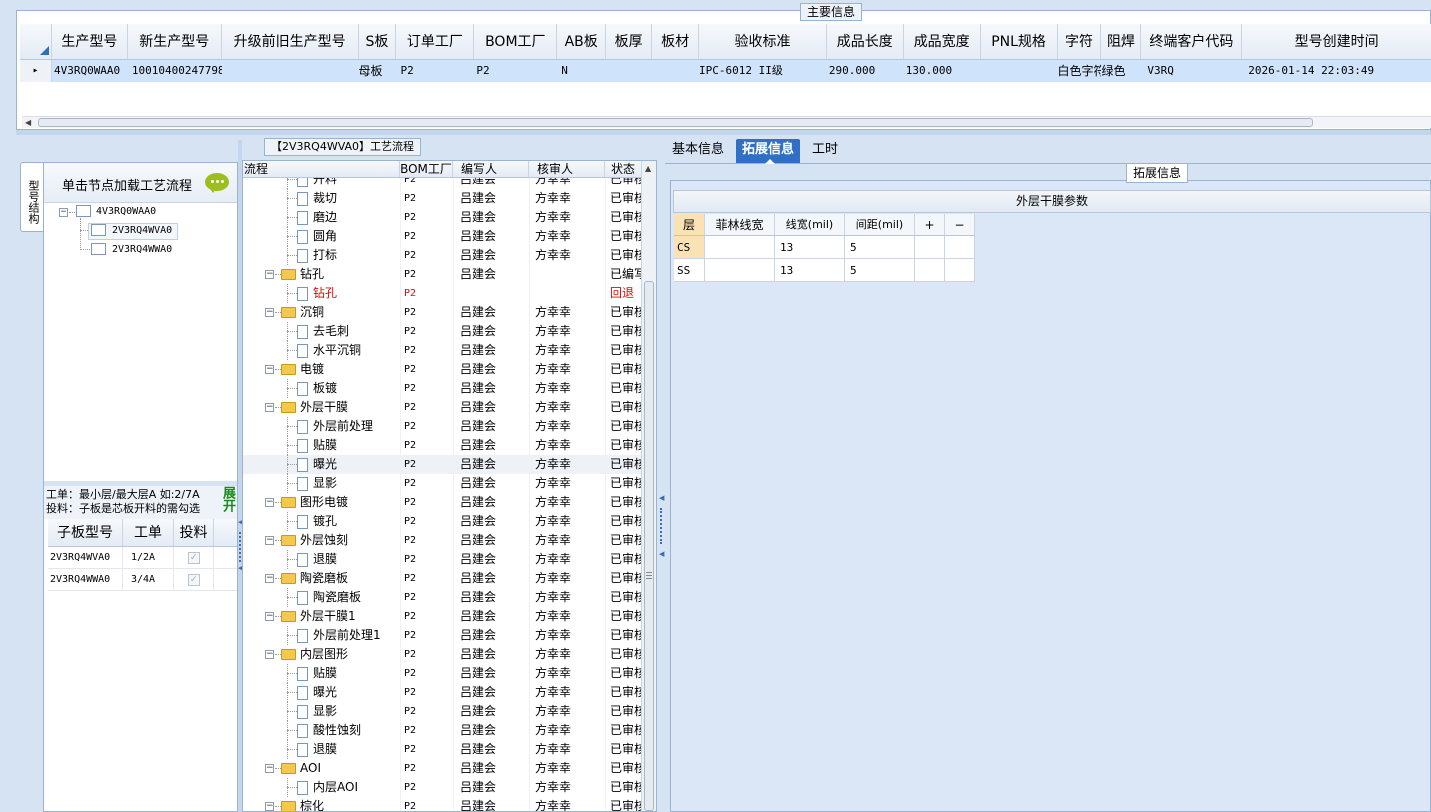 The height and width of the screenshot is (812, 1431). What do you see at coordinates (442, 350) in the screenshot?
I see `process-step-row: 水平沉铜 P2 吕建会 方幸幸 已审核` at bounding box center [442, 350].